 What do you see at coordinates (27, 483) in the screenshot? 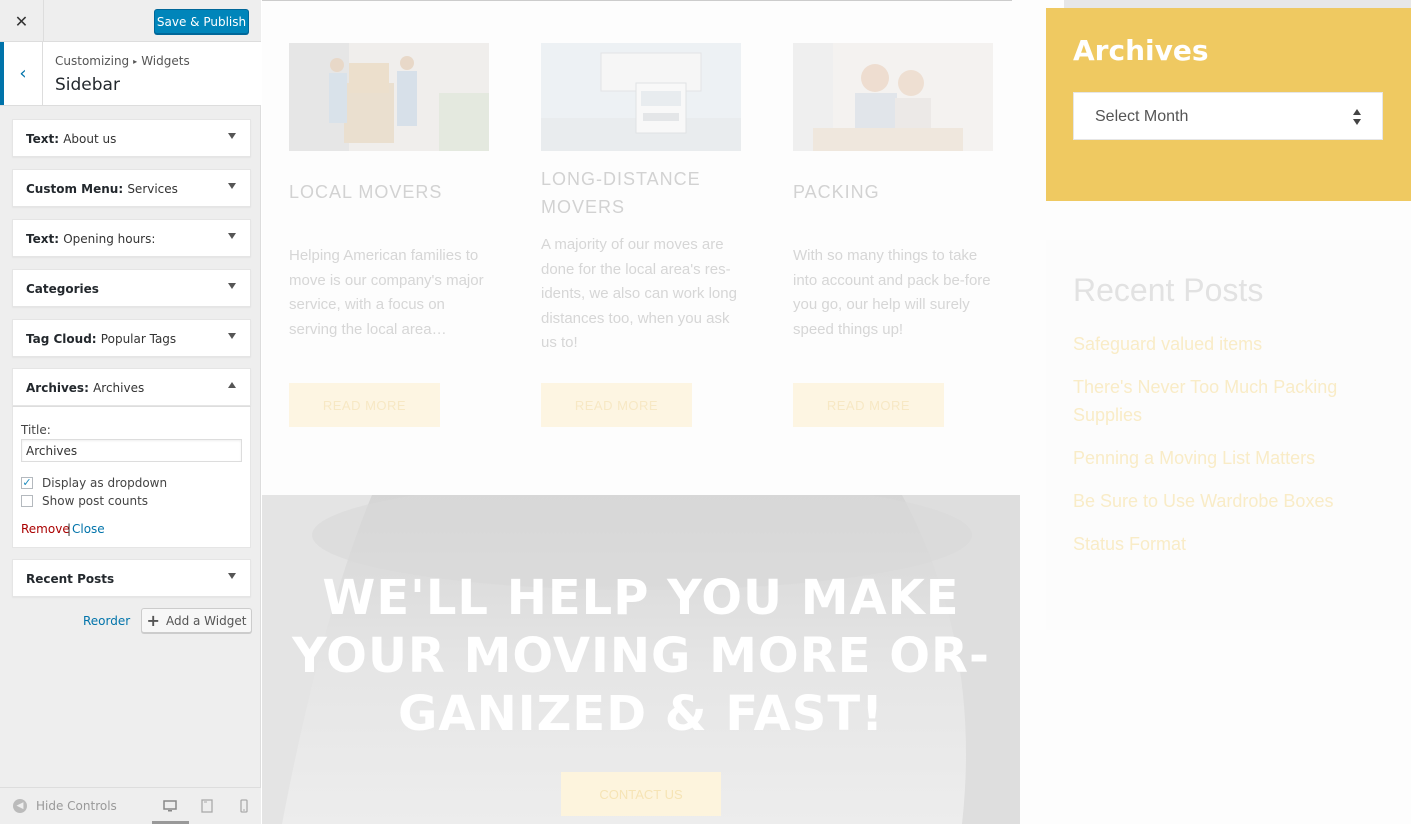
I see `display-dropdown-checkbox: ✓` at bounding box center [27, 483].